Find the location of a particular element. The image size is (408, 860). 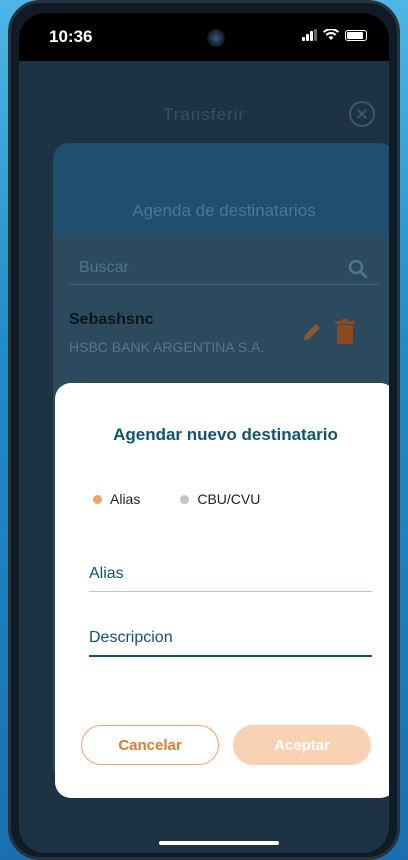

description-field is located at coordinates (230, 638).